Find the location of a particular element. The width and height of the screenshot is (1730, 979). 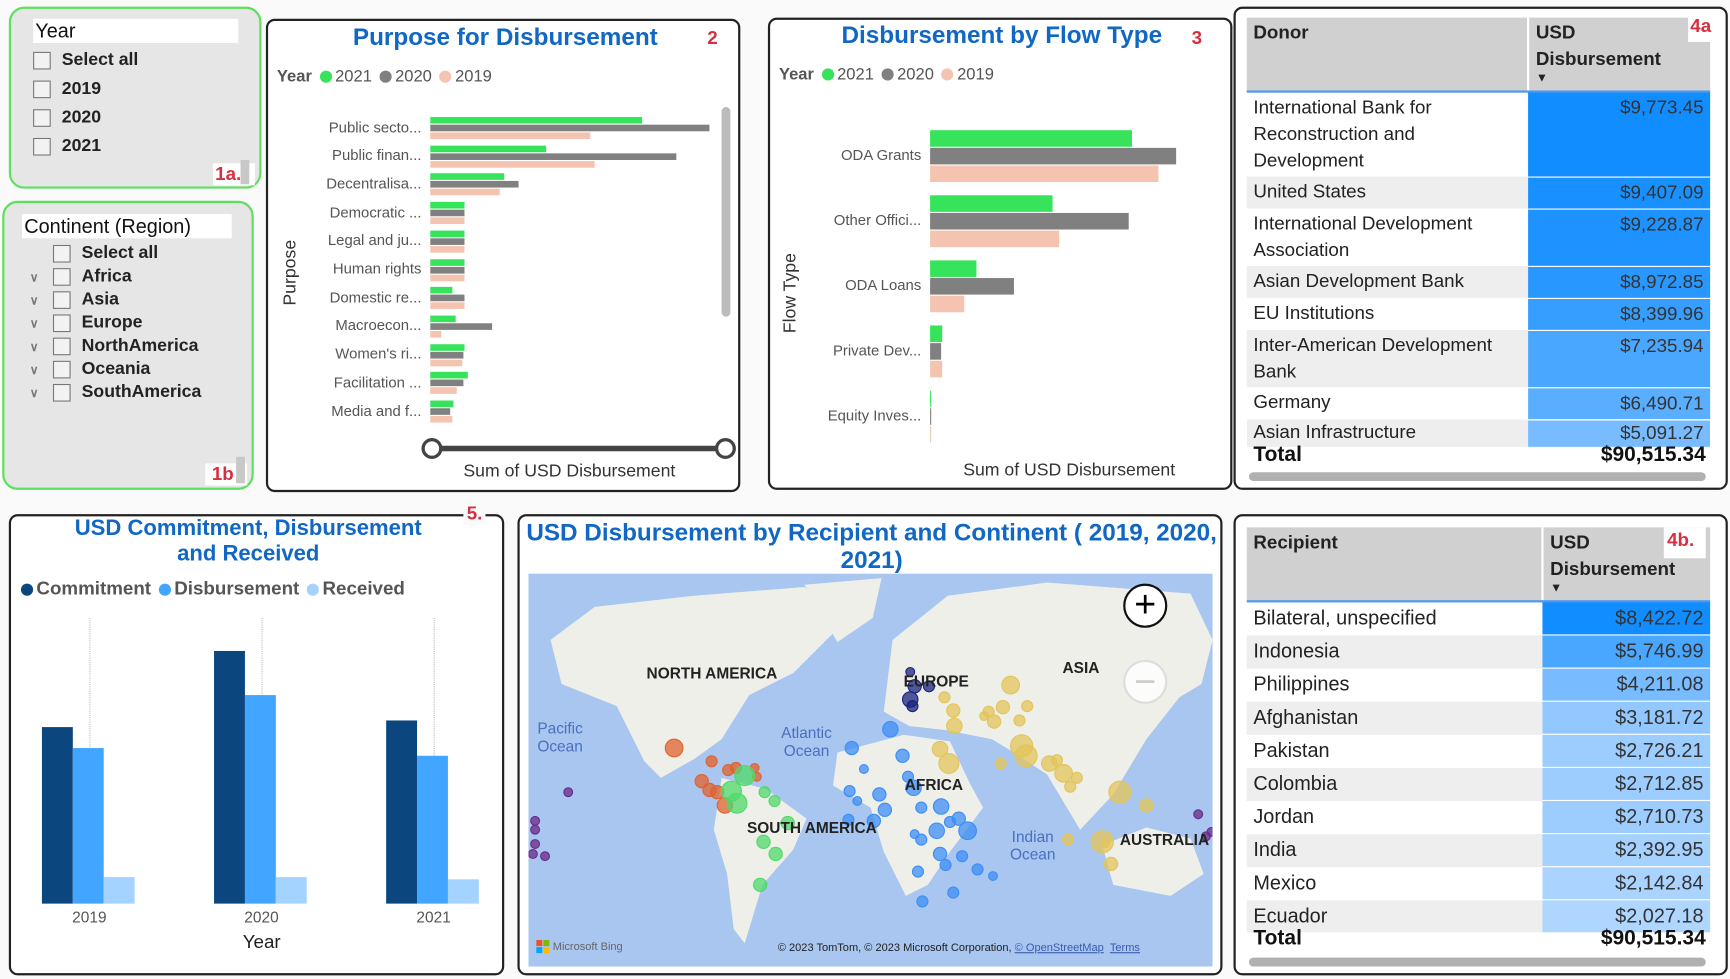

table-row: Inter-American Development Bank $7,235.94 is located at coordinates (1478, 358).